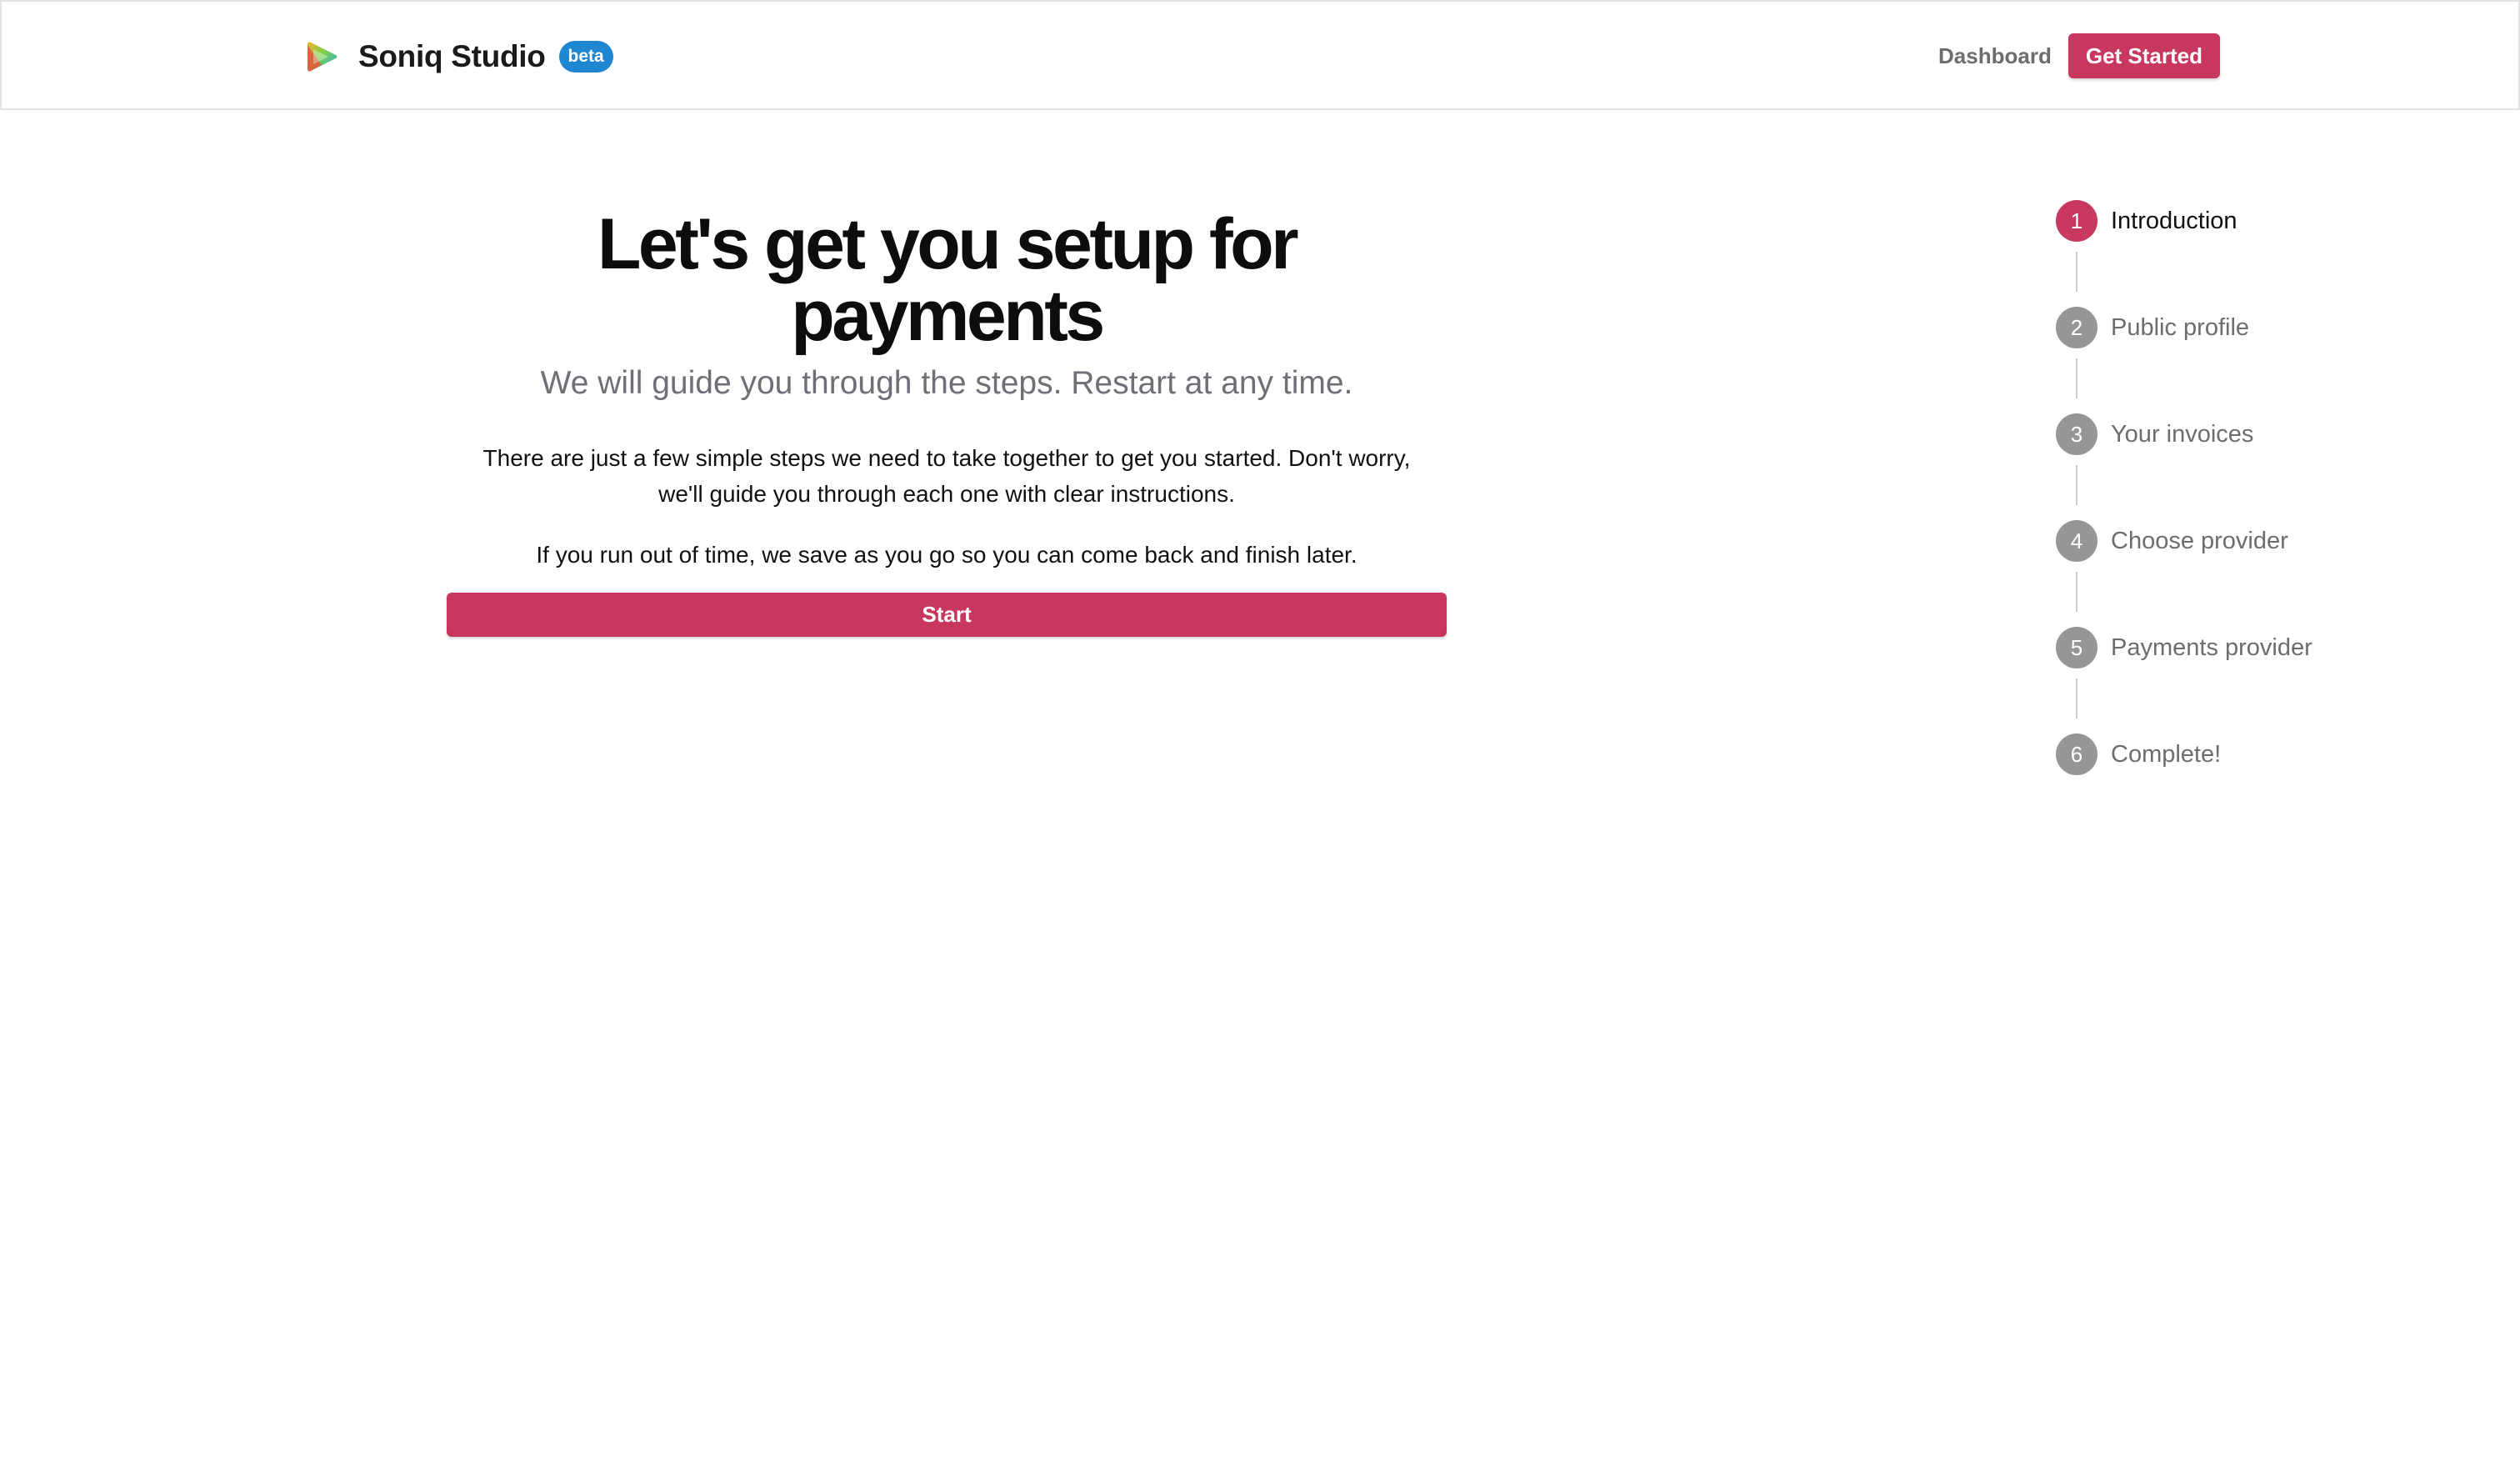  What do you see at coordinates (2180, 327) in the screenshot?
I see `step-label: Public profile` at bounding box center [2180, 327].